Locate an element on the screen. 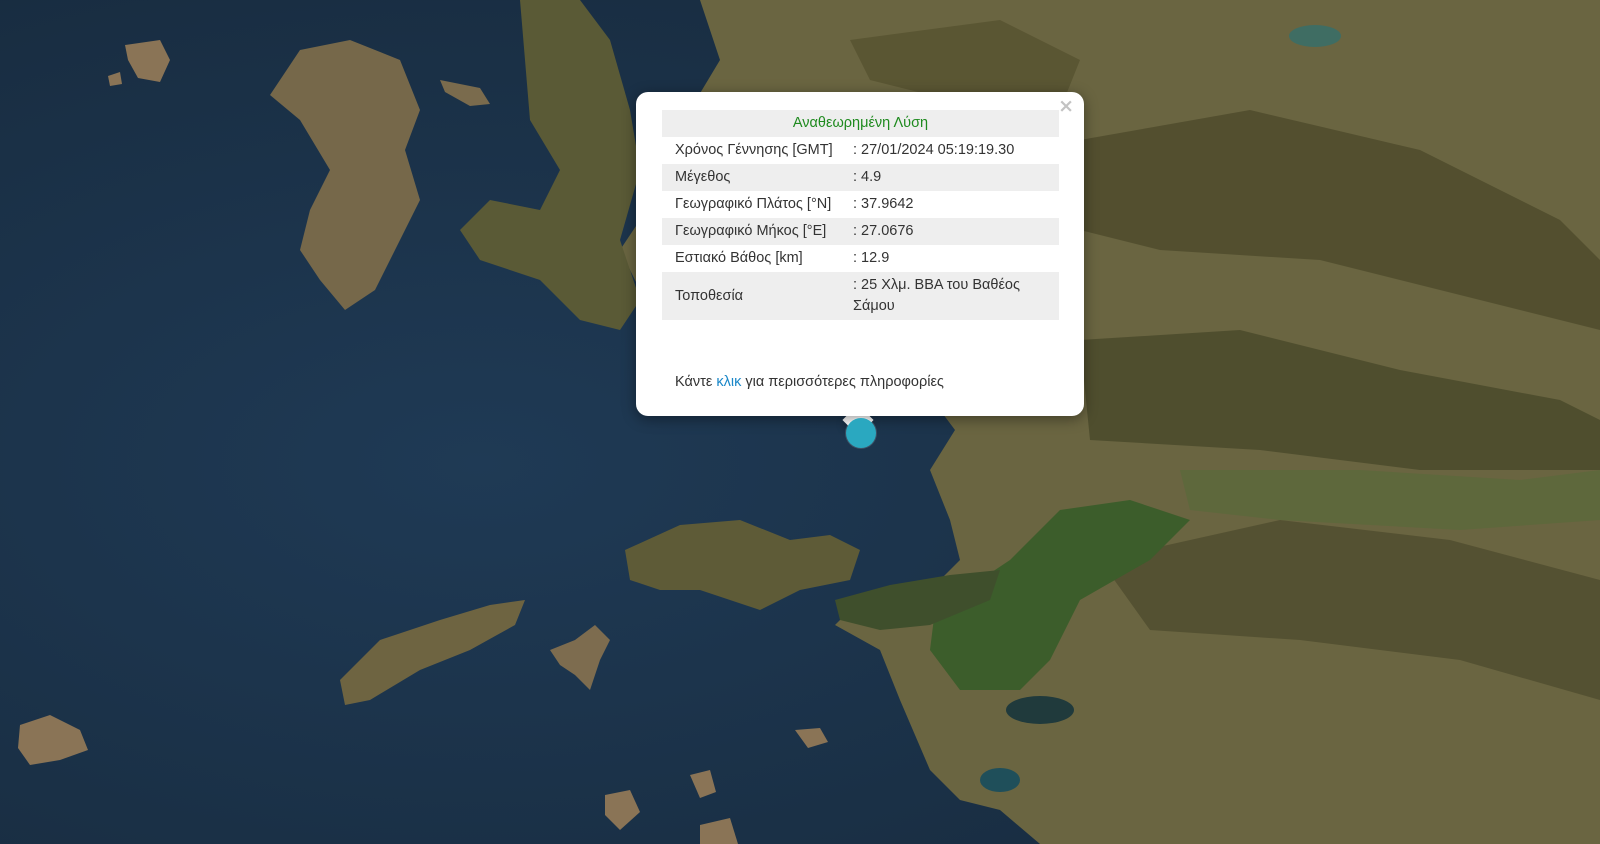 This screenshot has height=844, width=1600. row-label-depth: Εστιακό Βάθος [km] is located at coordinates (739, 258).